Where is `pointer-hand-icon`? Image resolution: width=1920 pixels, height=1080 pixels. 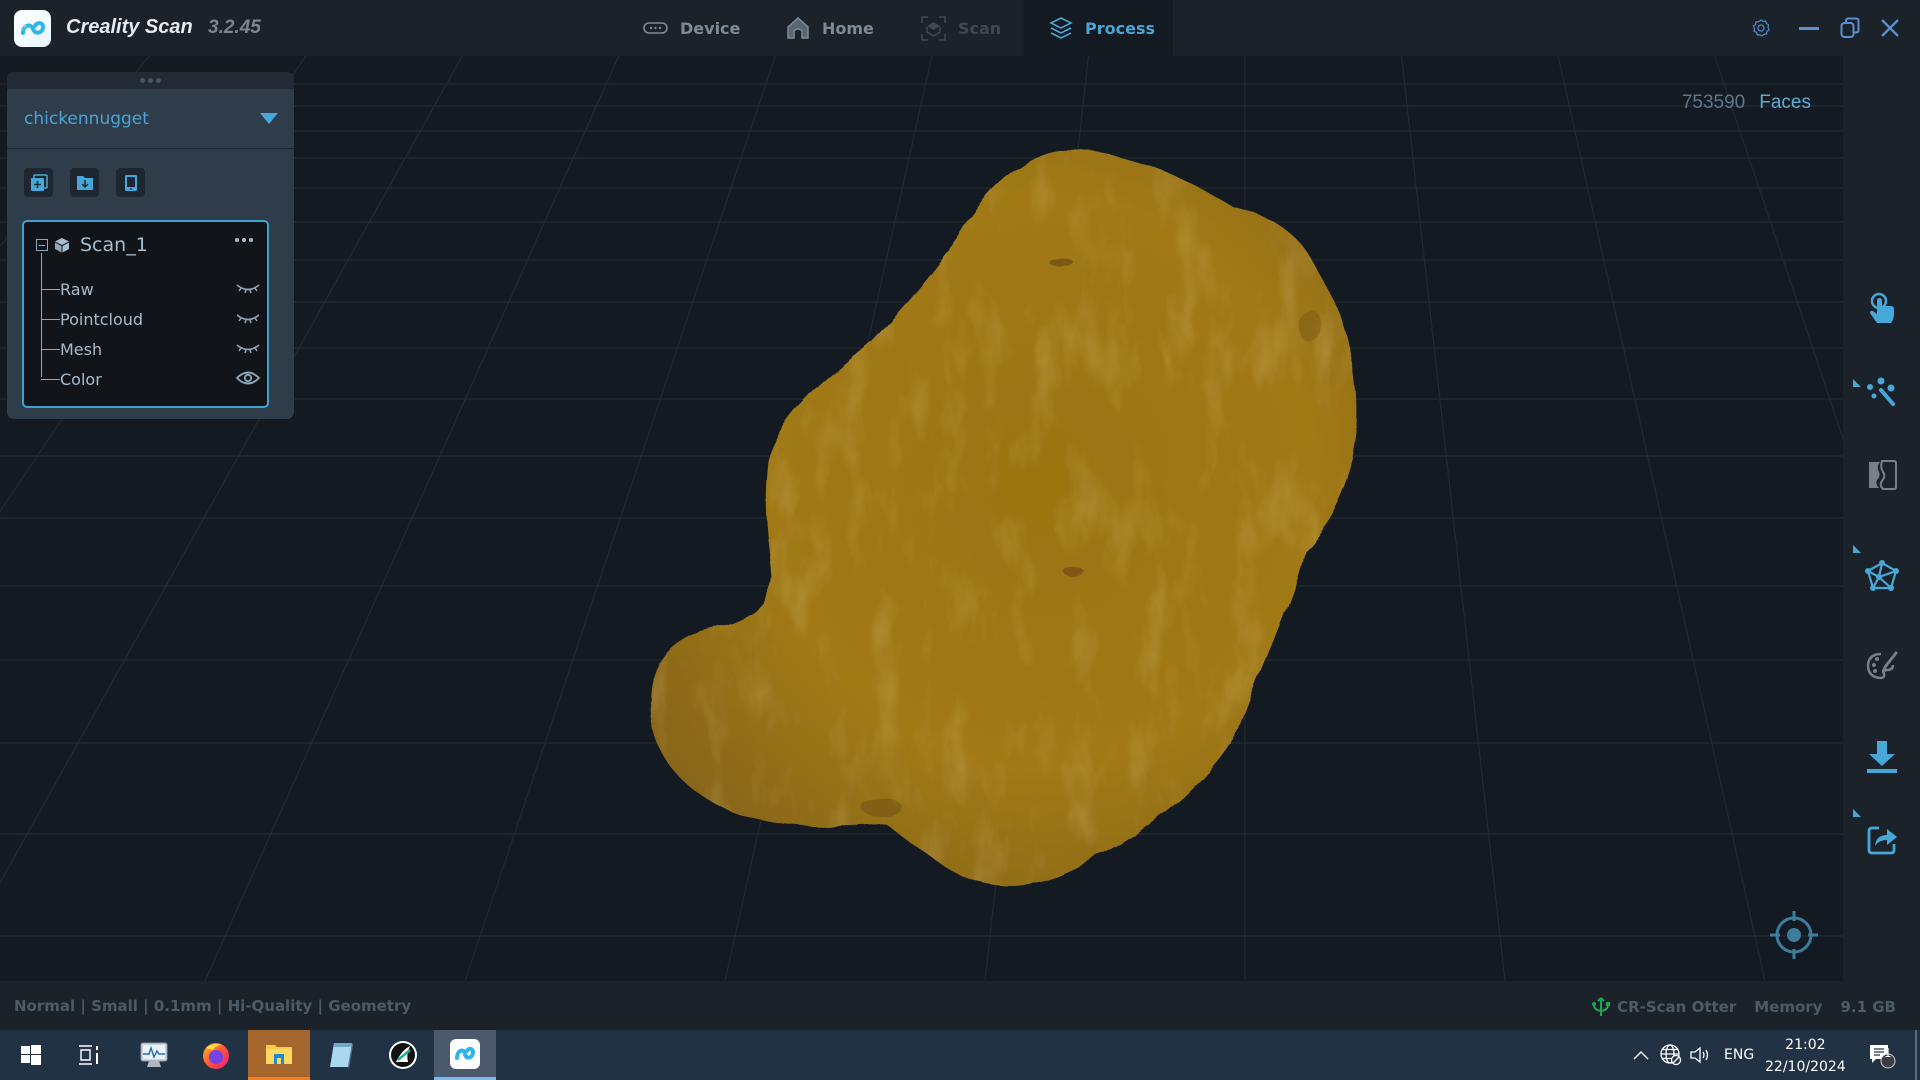 pointer-hand-icon is located at coordinates (1882, 307).